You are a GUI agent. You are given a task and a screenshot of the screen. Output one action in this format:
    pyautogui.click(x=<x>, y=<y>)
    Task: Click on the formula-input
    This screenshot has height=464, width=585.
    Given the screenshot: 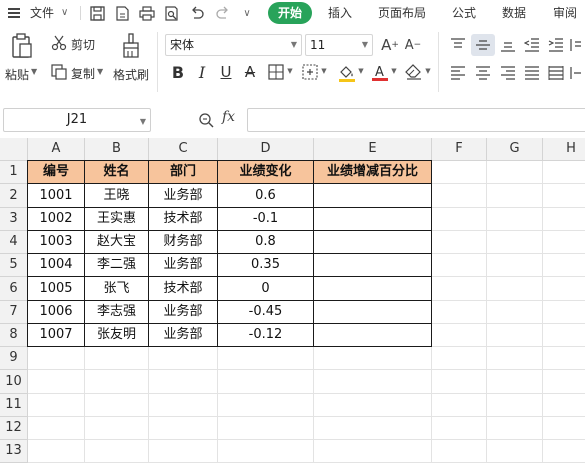 What is the action you would take?
    pyautogui.click(x=416, y=120)
    